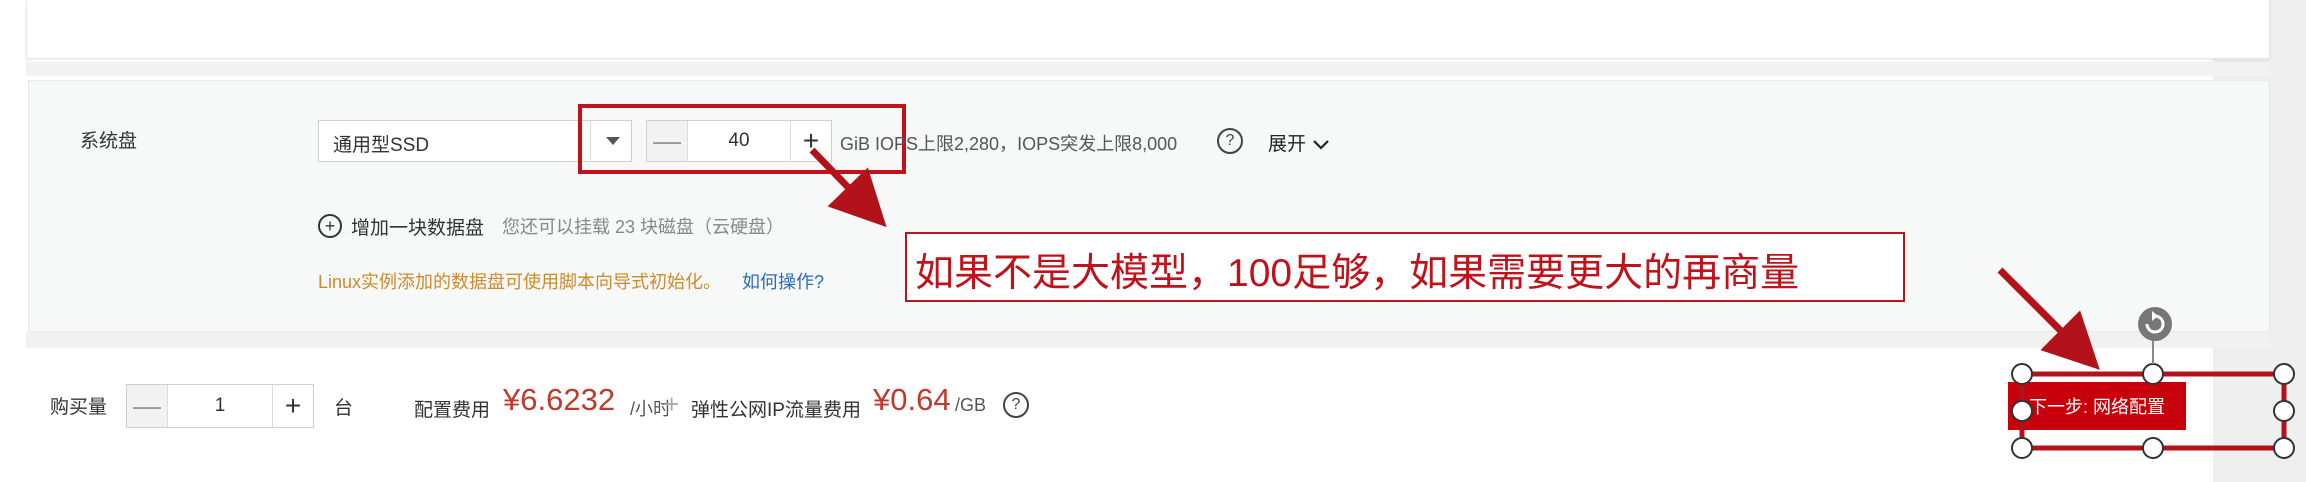 Image resolution: width=2306 pixels, height=482 pixels. I want to click on selection-frame, so click(2153, 411).